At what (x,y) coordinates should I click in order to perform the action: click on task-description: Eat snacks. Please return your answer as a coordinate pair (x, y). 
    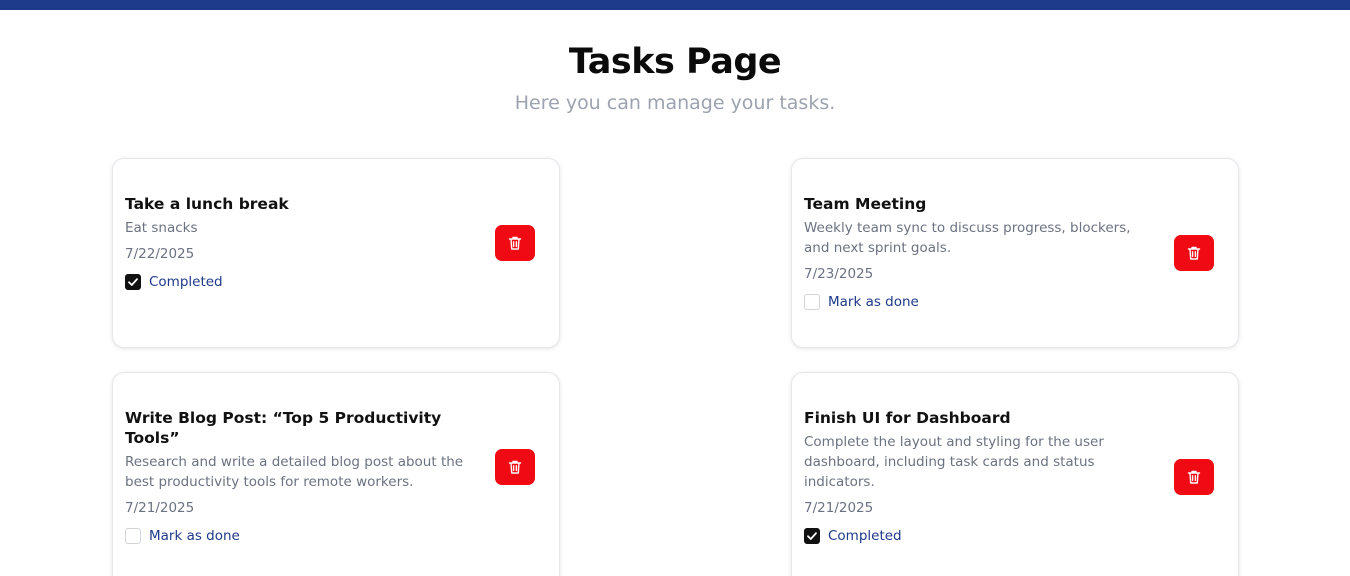
    Looking at the image, I should click on (161, 228).